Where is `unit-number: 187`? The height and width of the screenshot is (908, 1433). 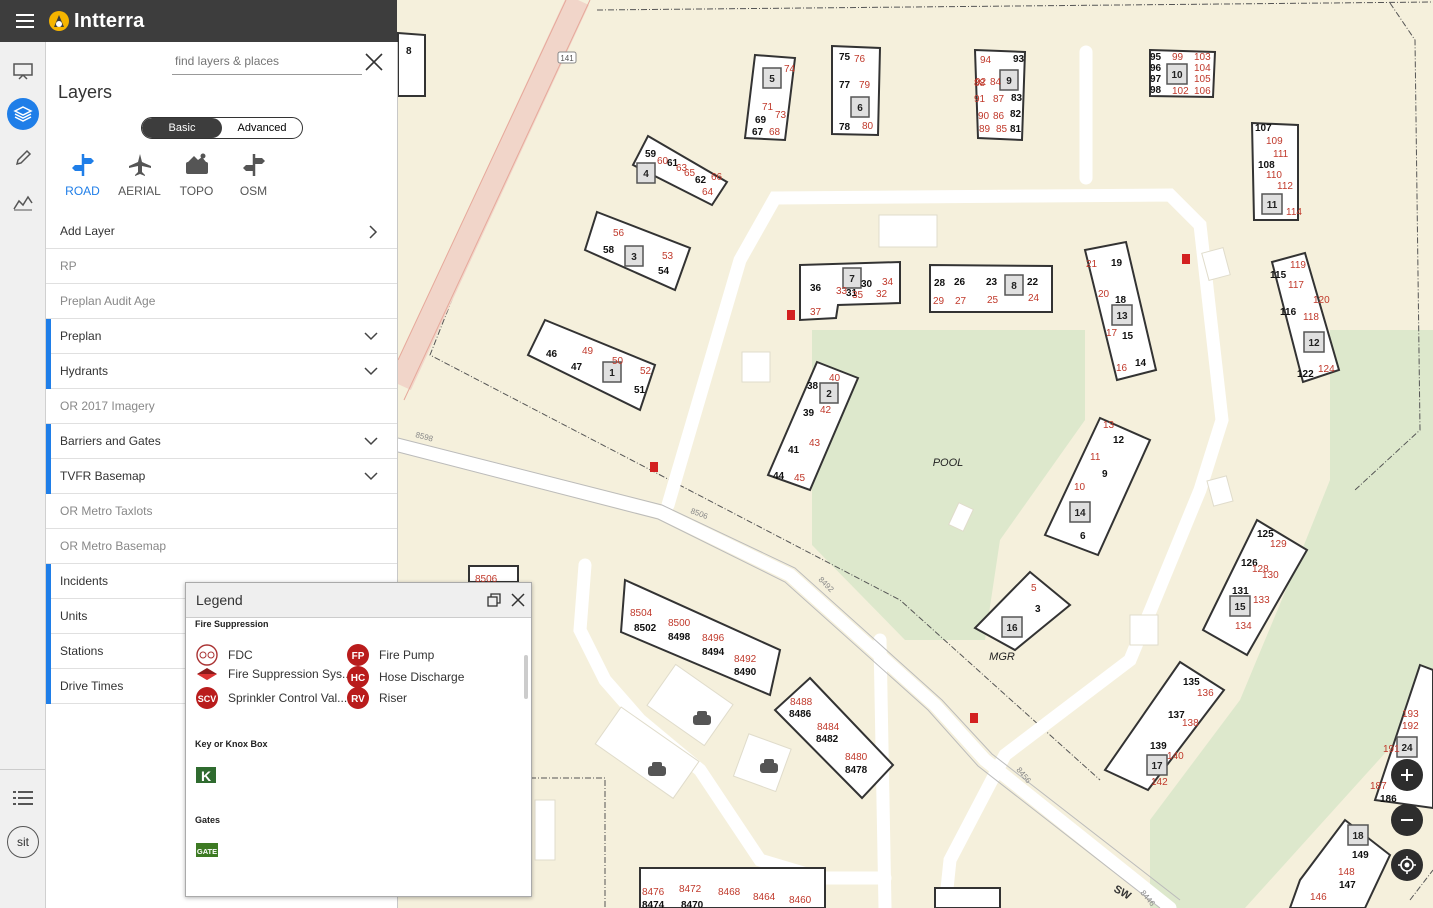
unit-number: 187 is located at coordinates (1378, 786).